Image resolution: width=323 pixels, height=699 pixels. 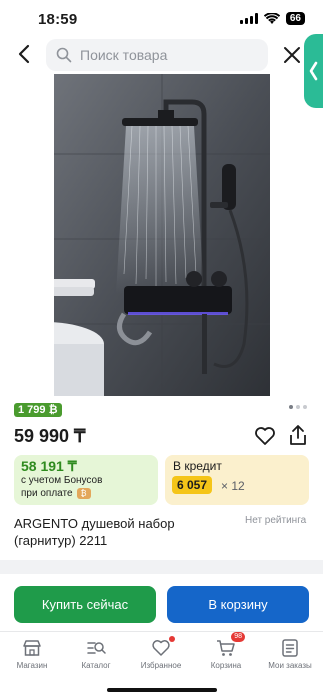 What do you see at coordinates (32, 648) in the screenshot?
I see `shop-icon` at bounding box center [32, 648].